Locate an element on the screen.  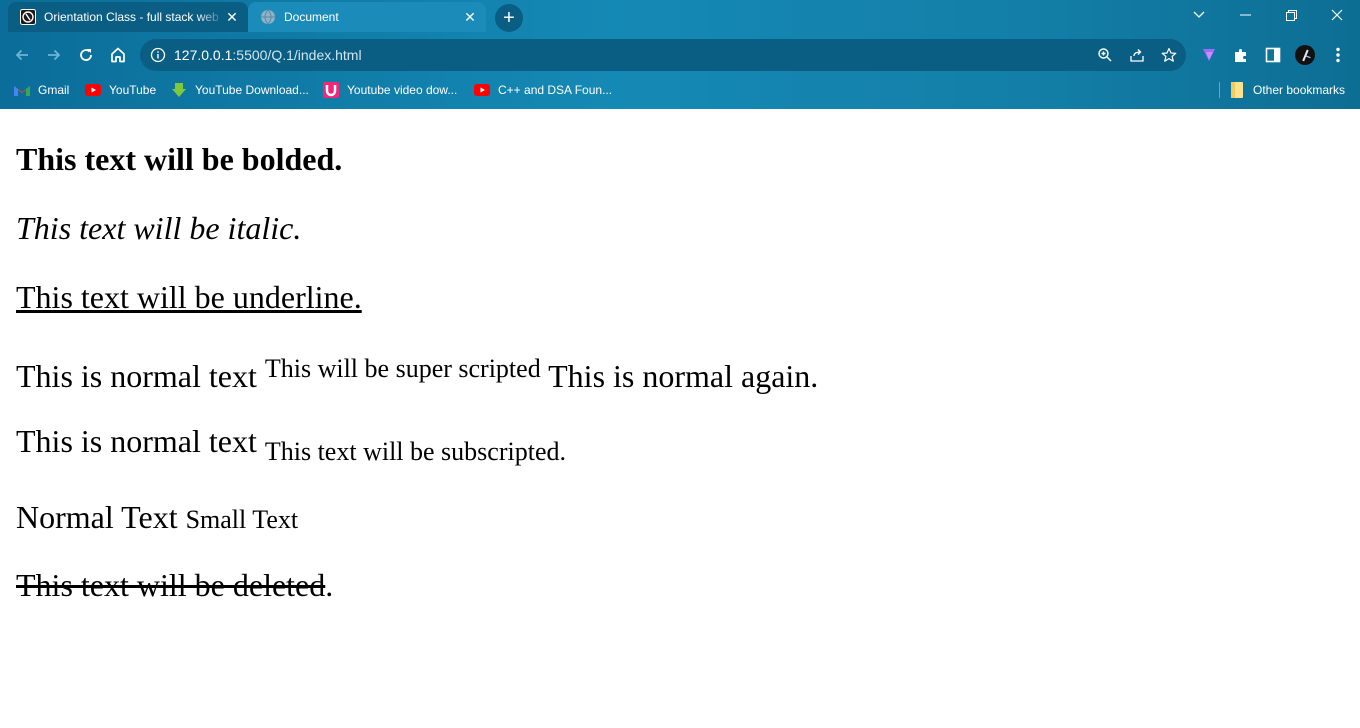
share-button is located at coordinates (1137, 55).